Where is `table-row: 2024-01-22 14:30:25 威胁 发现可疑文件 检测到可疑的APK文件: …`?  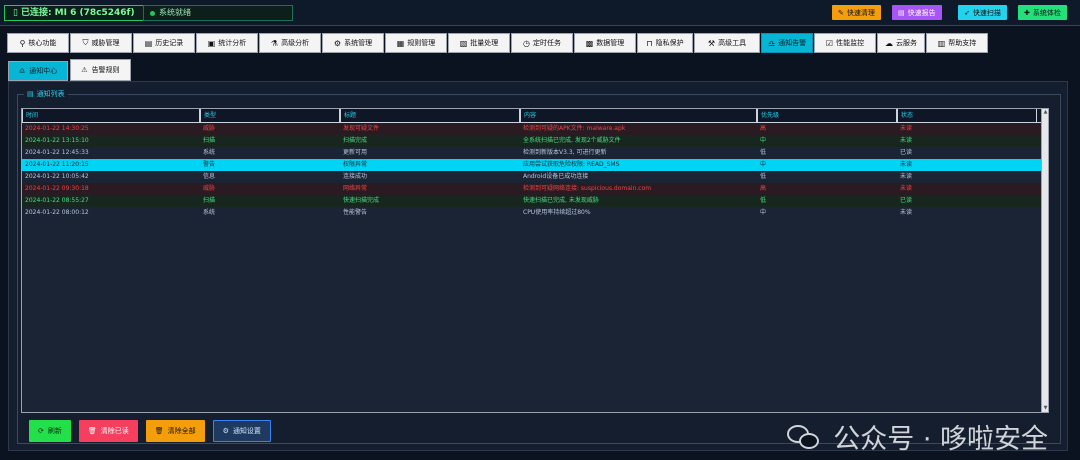 table-row: 2024-01-22 14:30:25 威胁 发现可疑文件 检测到可疑的APK文件: … is located at coordinates (535, 129).